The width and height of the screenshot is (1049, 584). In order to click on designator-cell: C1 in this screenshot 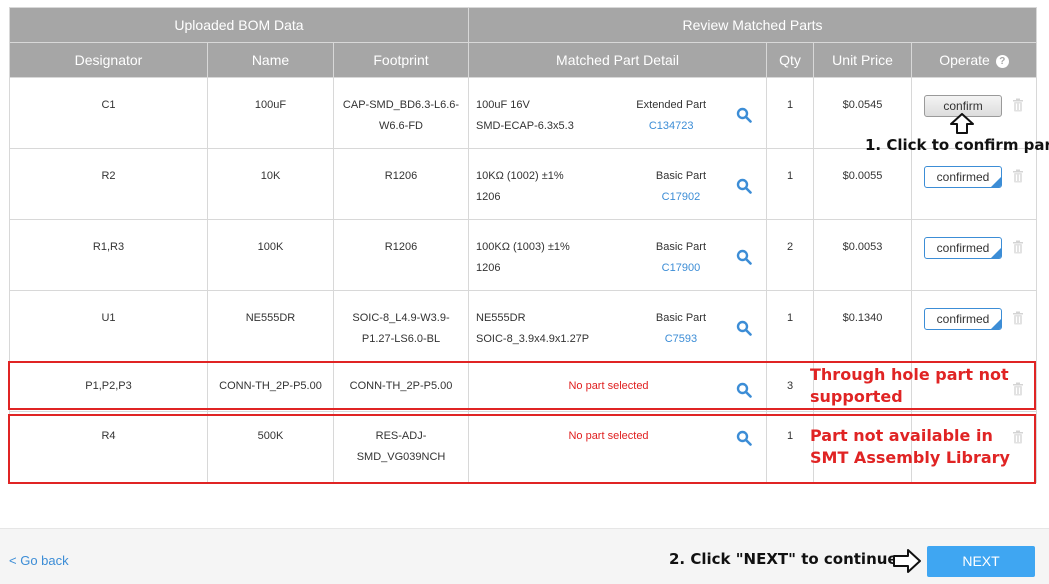, I will do `click(108, 113)`.